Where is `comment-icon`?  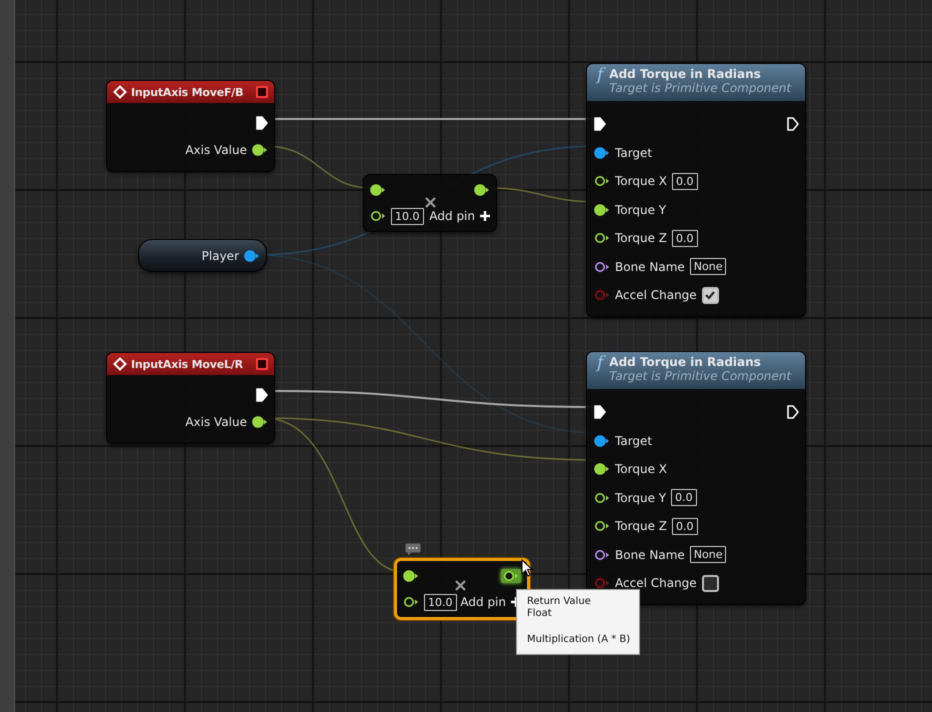
comment-icon is located at coordinates (413, 549).